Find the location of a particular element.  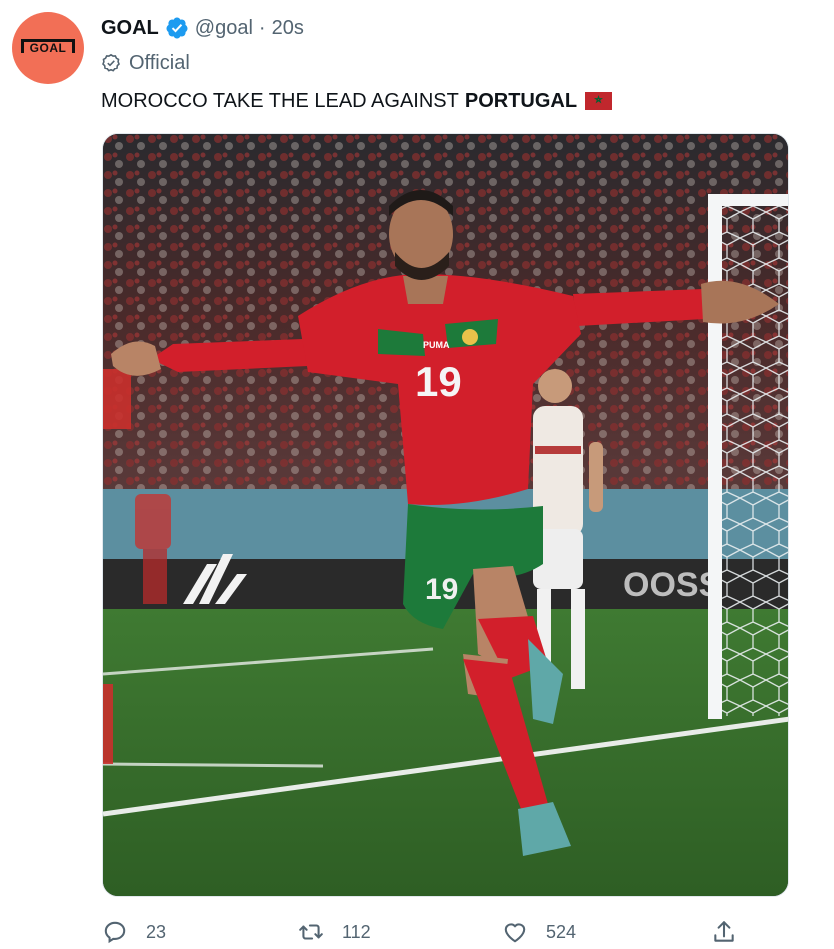

share-button is located at coordinates (724, 932).